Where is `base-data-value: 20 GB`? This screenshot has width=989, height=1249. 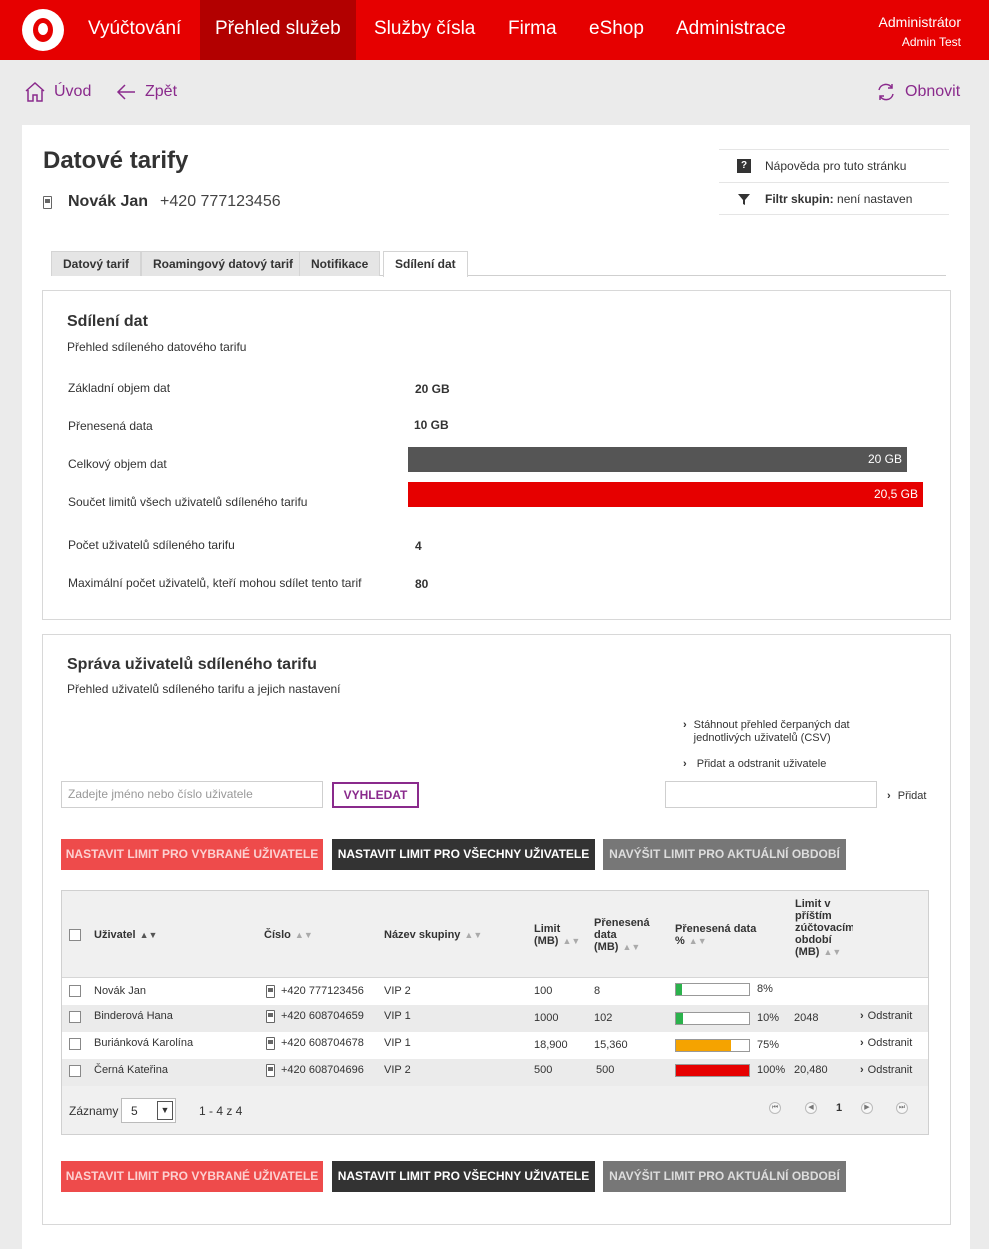 base-data-value: 20 GB is located at coordinates (432, 389).